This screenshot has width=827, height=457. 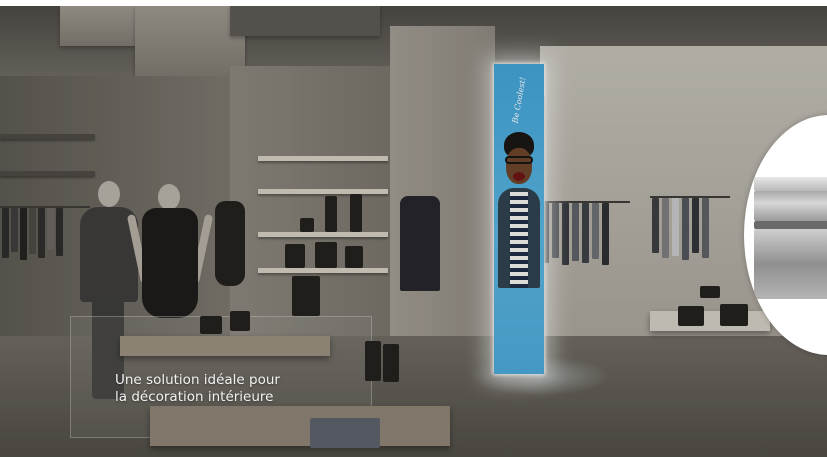 What do you see at coordinates (420, 243) in the screenshot?
I see `coat` at bounding box center [420, 243].